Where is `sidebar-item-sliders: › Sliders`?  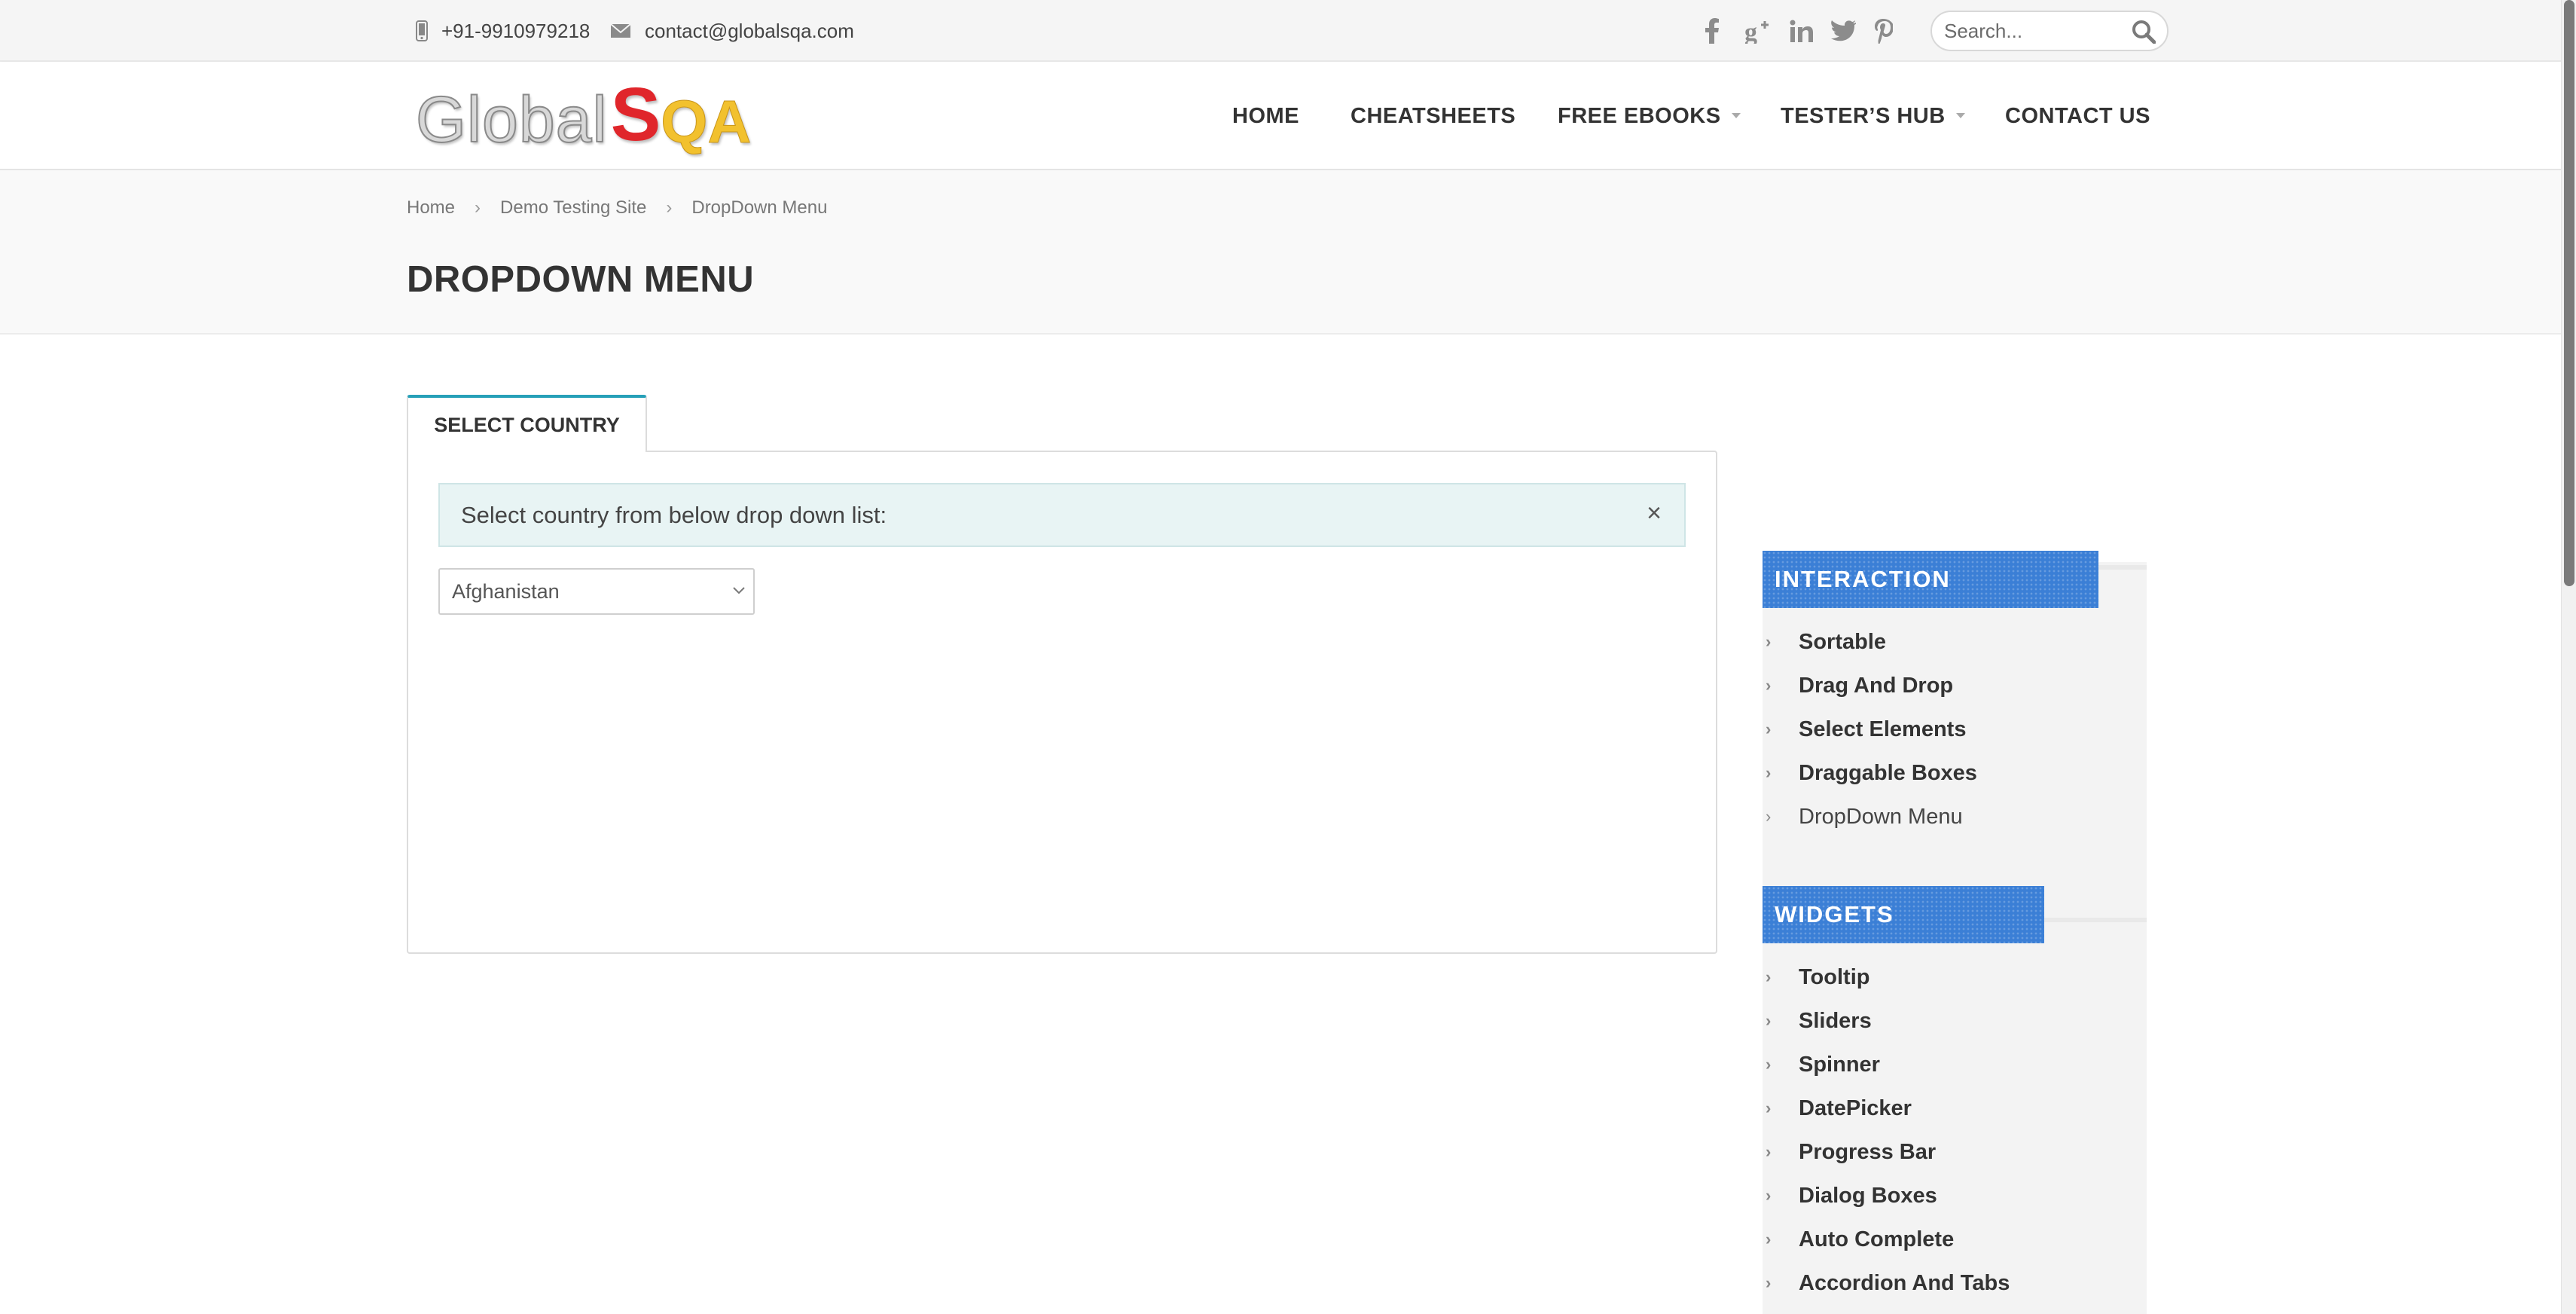
sidebar-item-sliders: › Sliders is located at coordinates (1819, 1021).